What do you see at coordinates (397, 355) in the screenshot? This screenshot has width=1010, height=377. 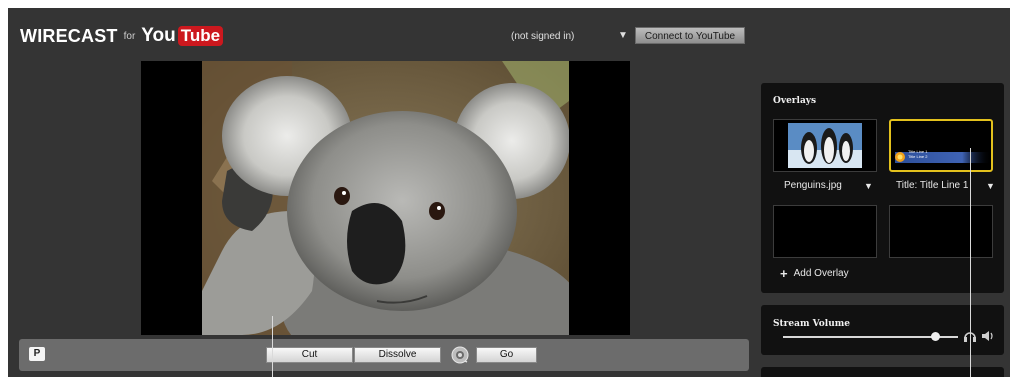 I see `dissolve-button: Dissolve` at bounding box center [397, 355].